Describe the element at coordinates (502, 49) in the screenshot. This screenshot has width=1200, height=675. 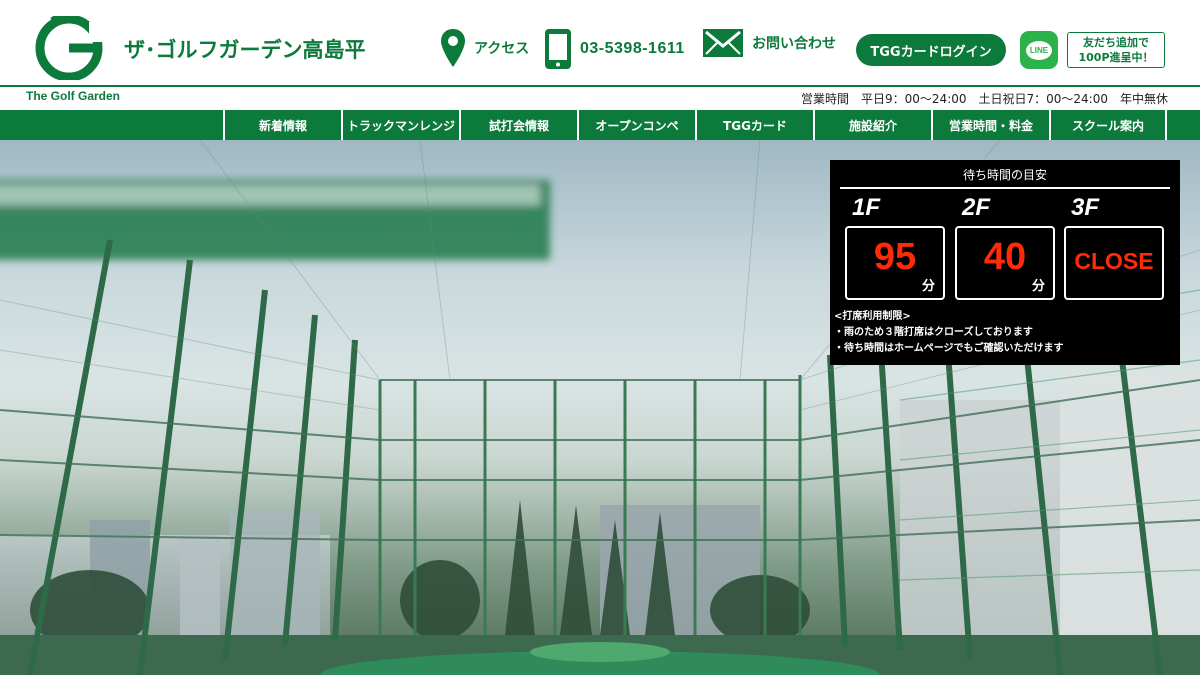
I see `access-label: アクセス` at that location.